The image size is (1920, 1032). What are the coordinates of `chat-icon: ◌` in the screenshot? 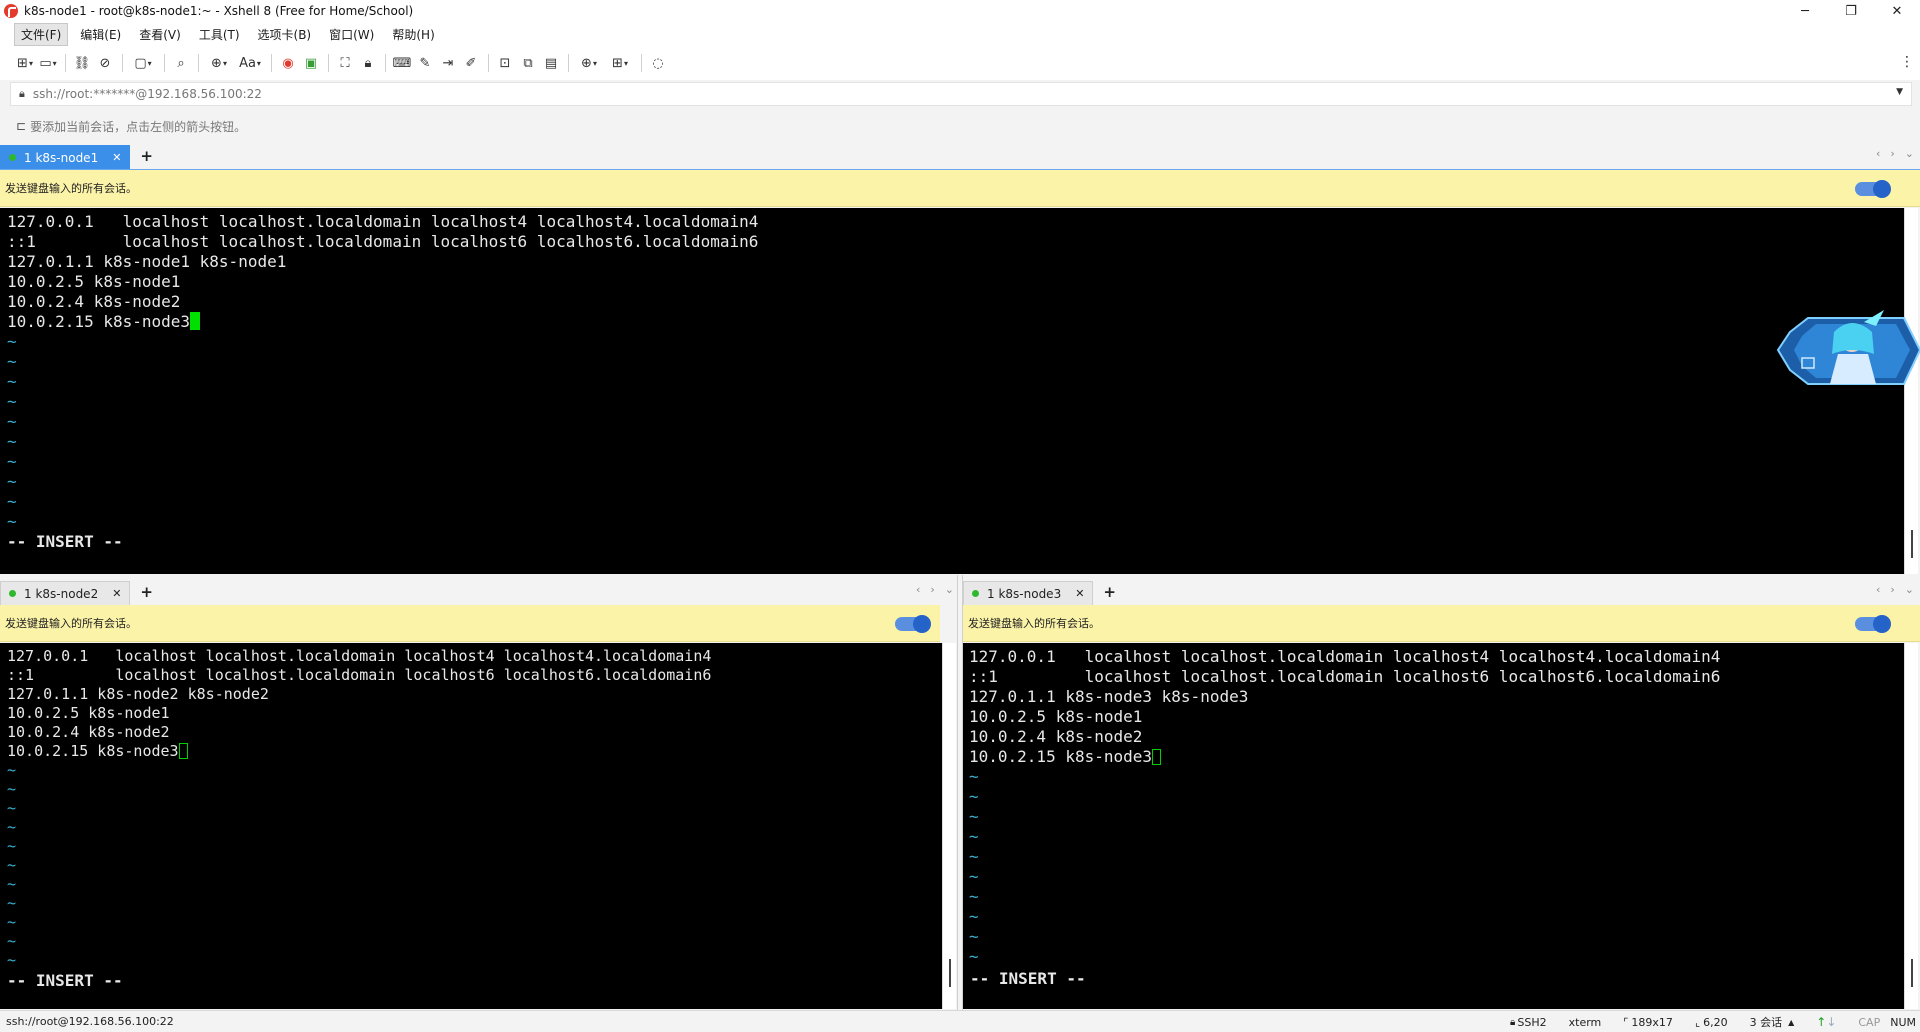 It's located at (658, 63).